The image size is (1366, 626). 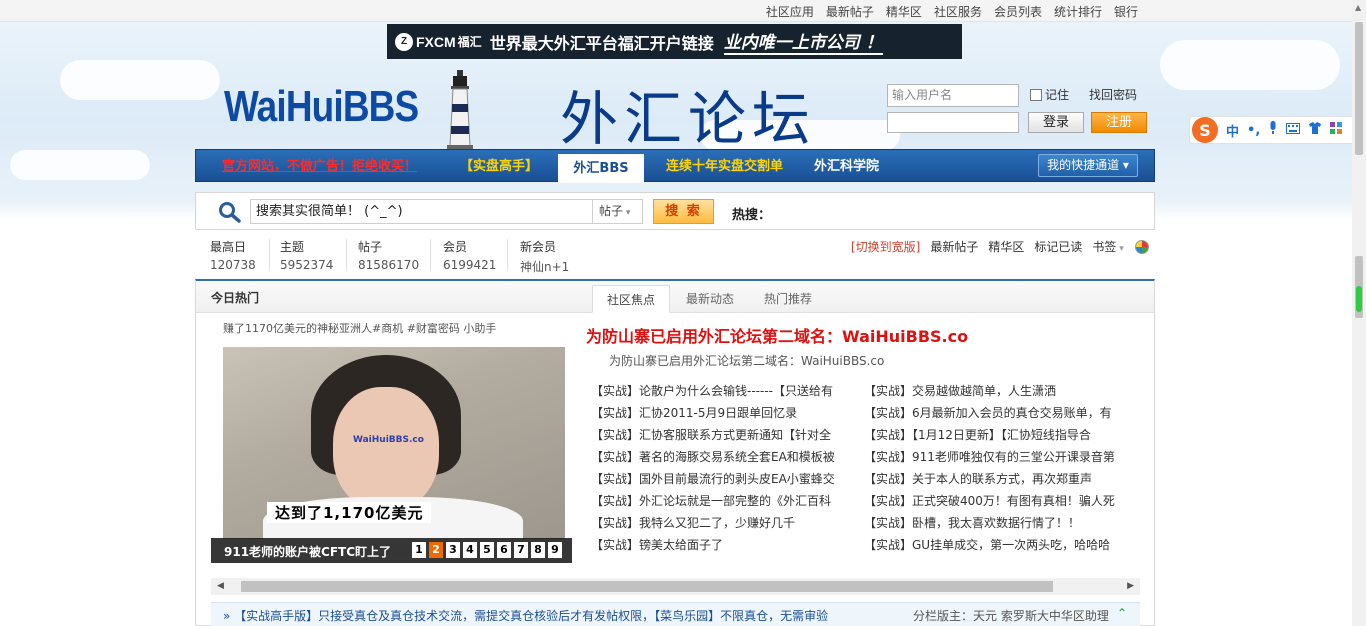 What do you see at coordinates (1056, 122) in the screenshot?
I see `login-button: 登录` at bounding box center [1056, 122].